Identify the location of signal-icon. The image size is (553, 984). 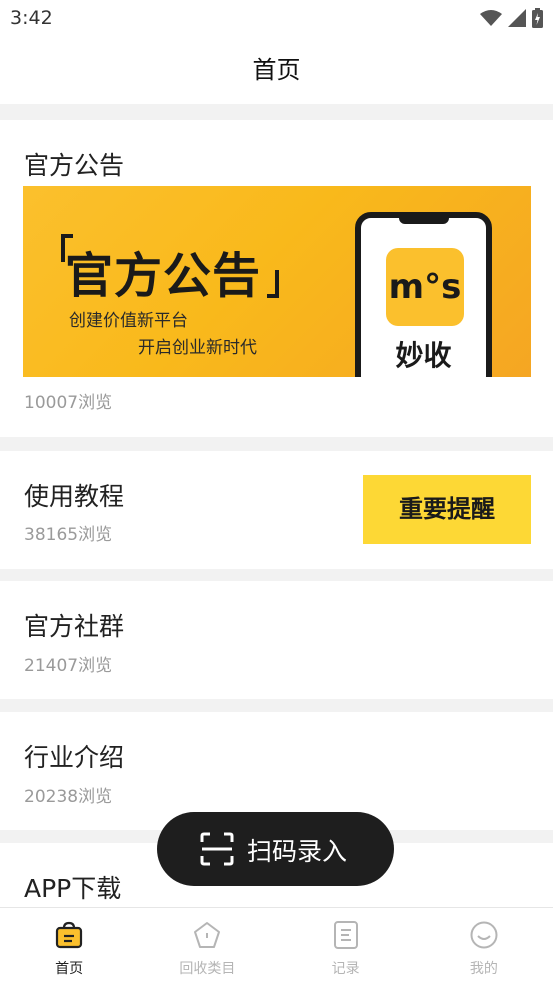
(517, 18).